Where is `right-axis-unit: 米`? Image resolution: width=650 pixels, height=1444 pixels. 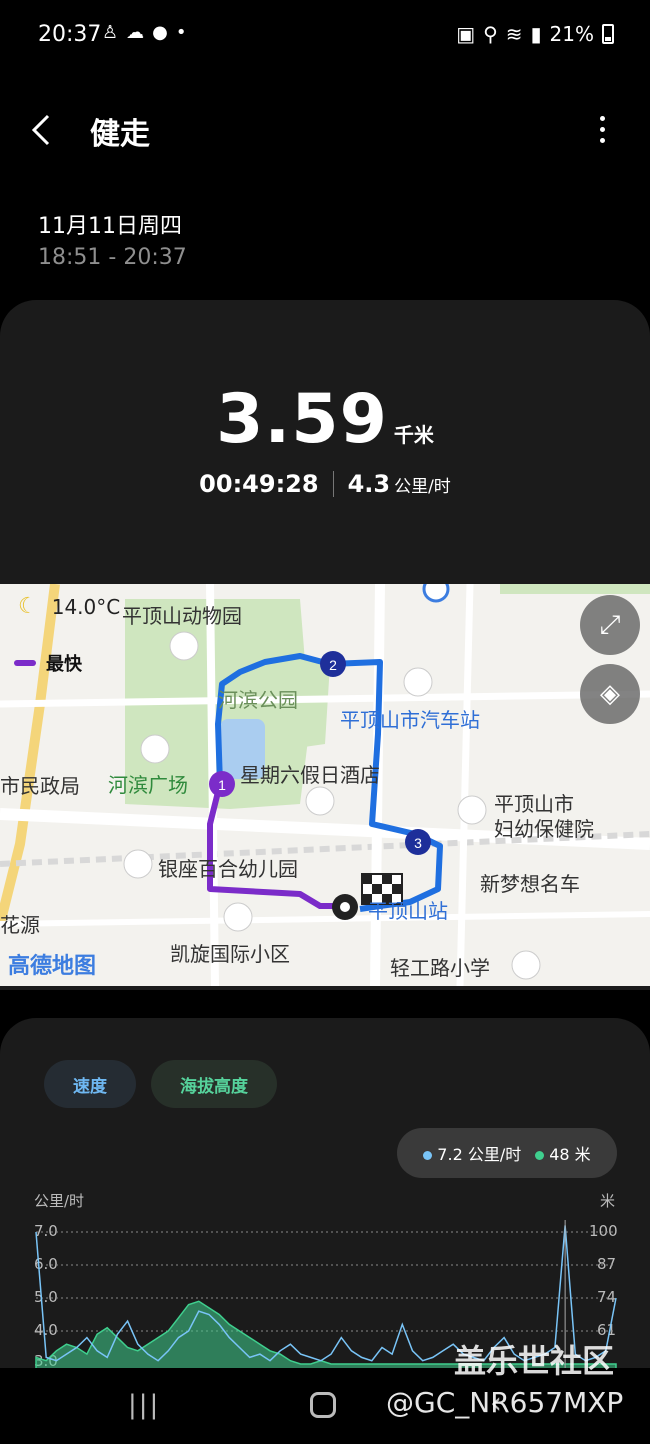
right-axis-unit: 米 is located at coordinates (608, 1201).